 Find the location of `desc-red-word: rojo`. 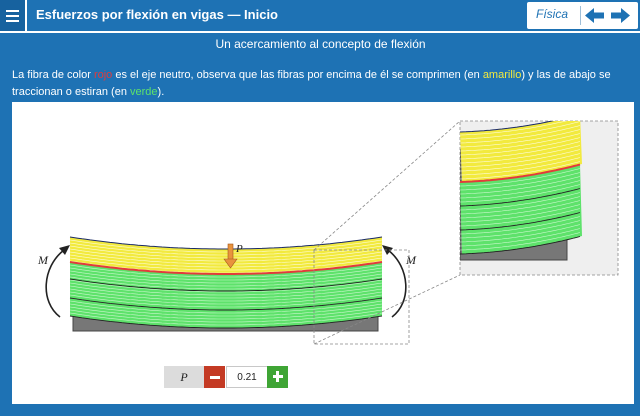

desc-red-word: rojo is located at coordinates (103, 75).